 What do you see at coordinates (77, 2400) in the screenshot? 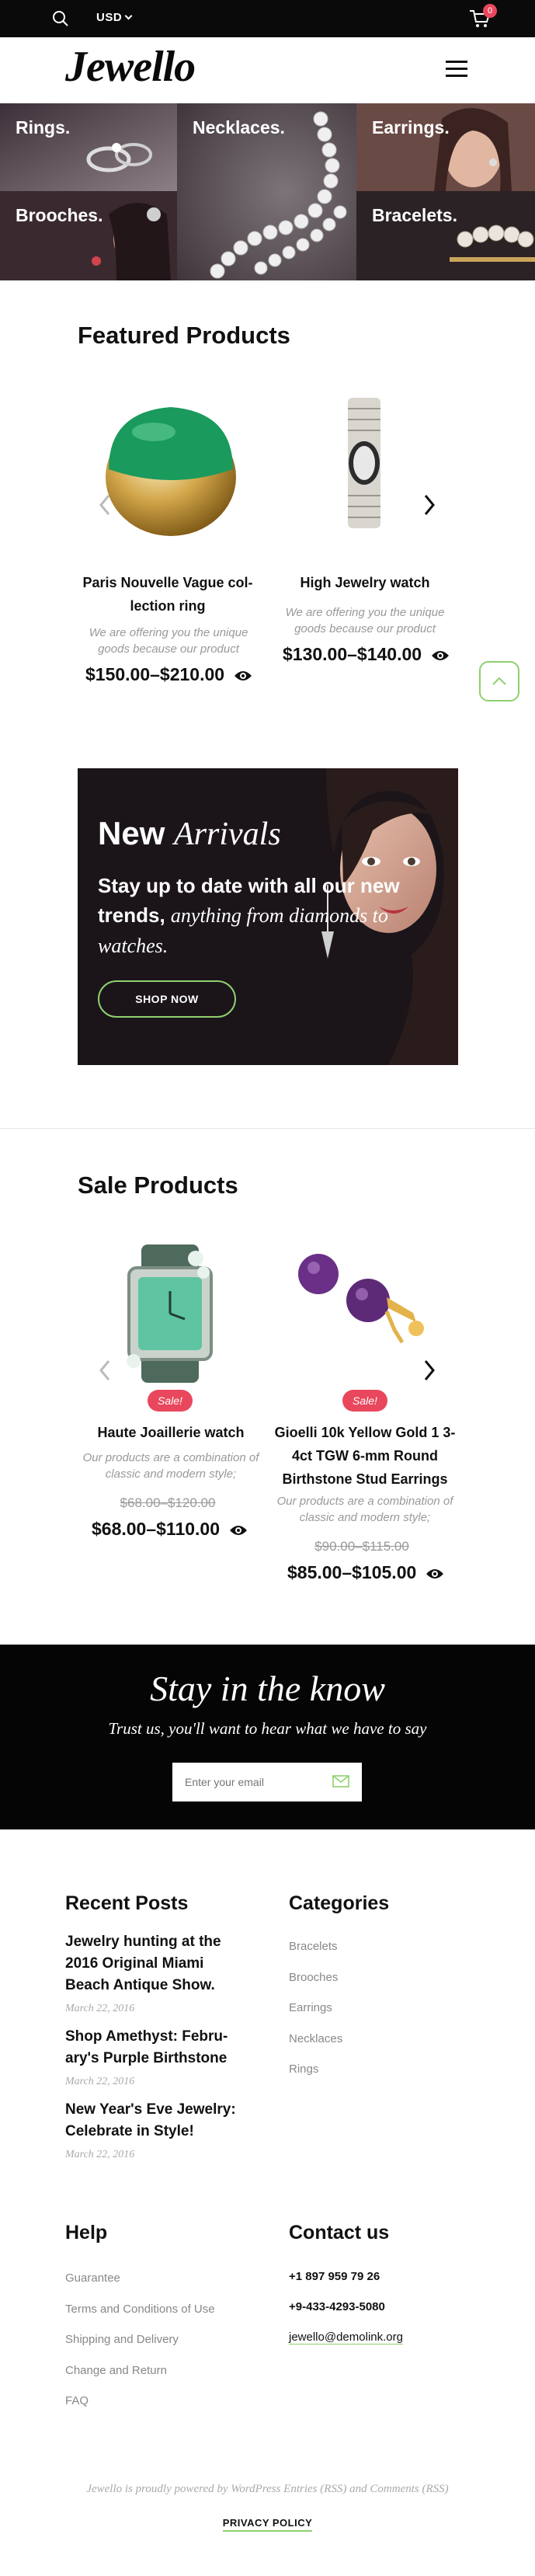
I see `help-link: FAQ` at bounding box center [77, 2400].